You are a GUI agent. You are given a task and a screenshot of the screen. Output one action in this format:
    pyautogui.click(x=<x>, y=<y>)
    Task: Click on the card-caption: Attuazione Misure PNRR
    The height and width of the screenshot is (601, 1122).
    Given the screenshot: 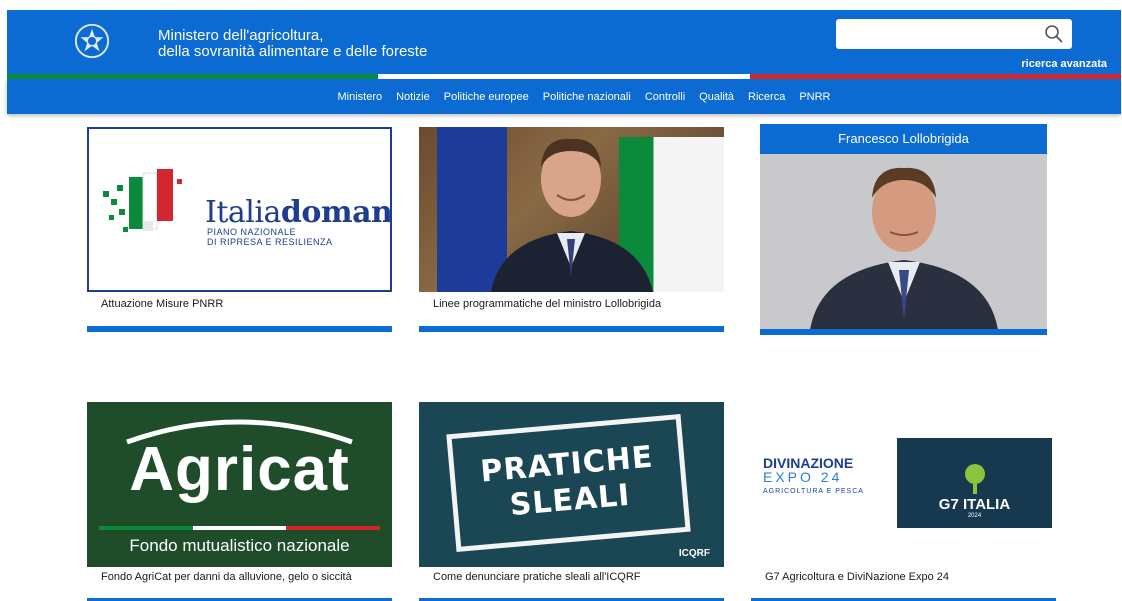 What is the action you would take?
    pyautogui.click(x=162, y=304)
    